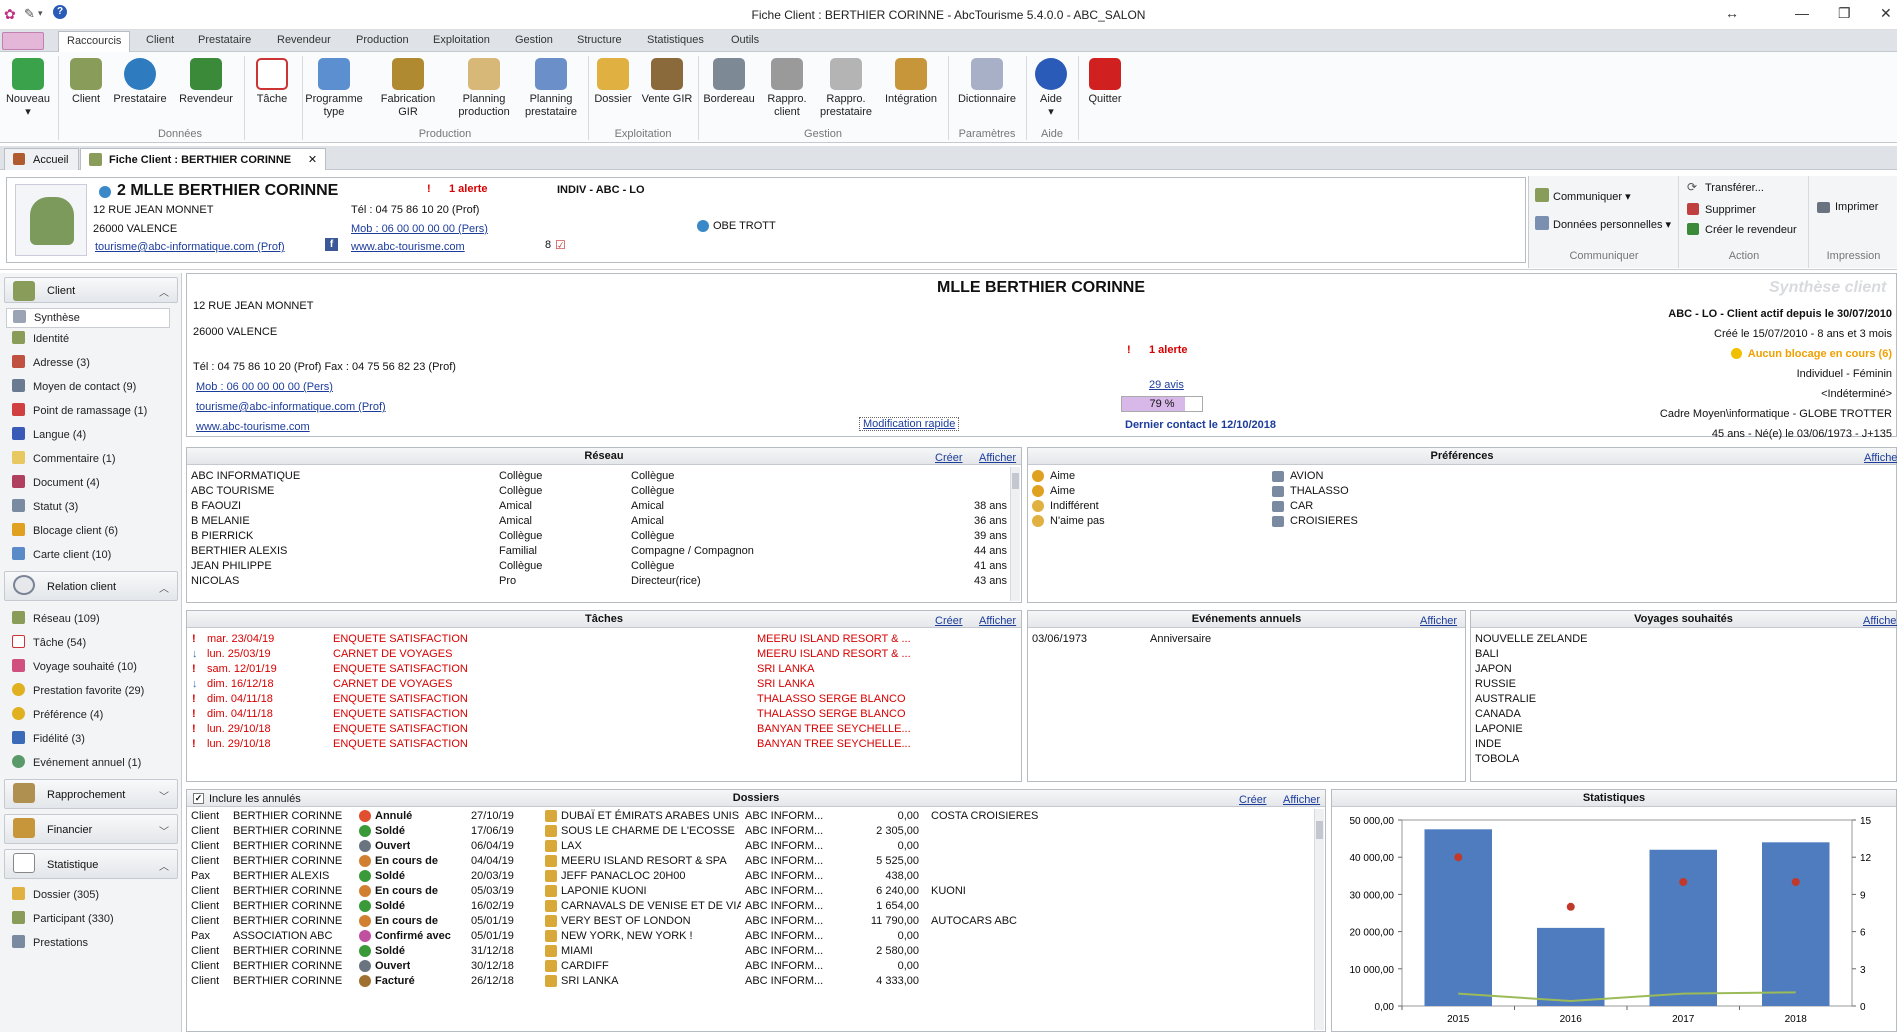 The image size is (1897, 1032). Describe the element at coordinates (1844, 13) in the screenshot. I see `maximize-button: ❐` at that location.